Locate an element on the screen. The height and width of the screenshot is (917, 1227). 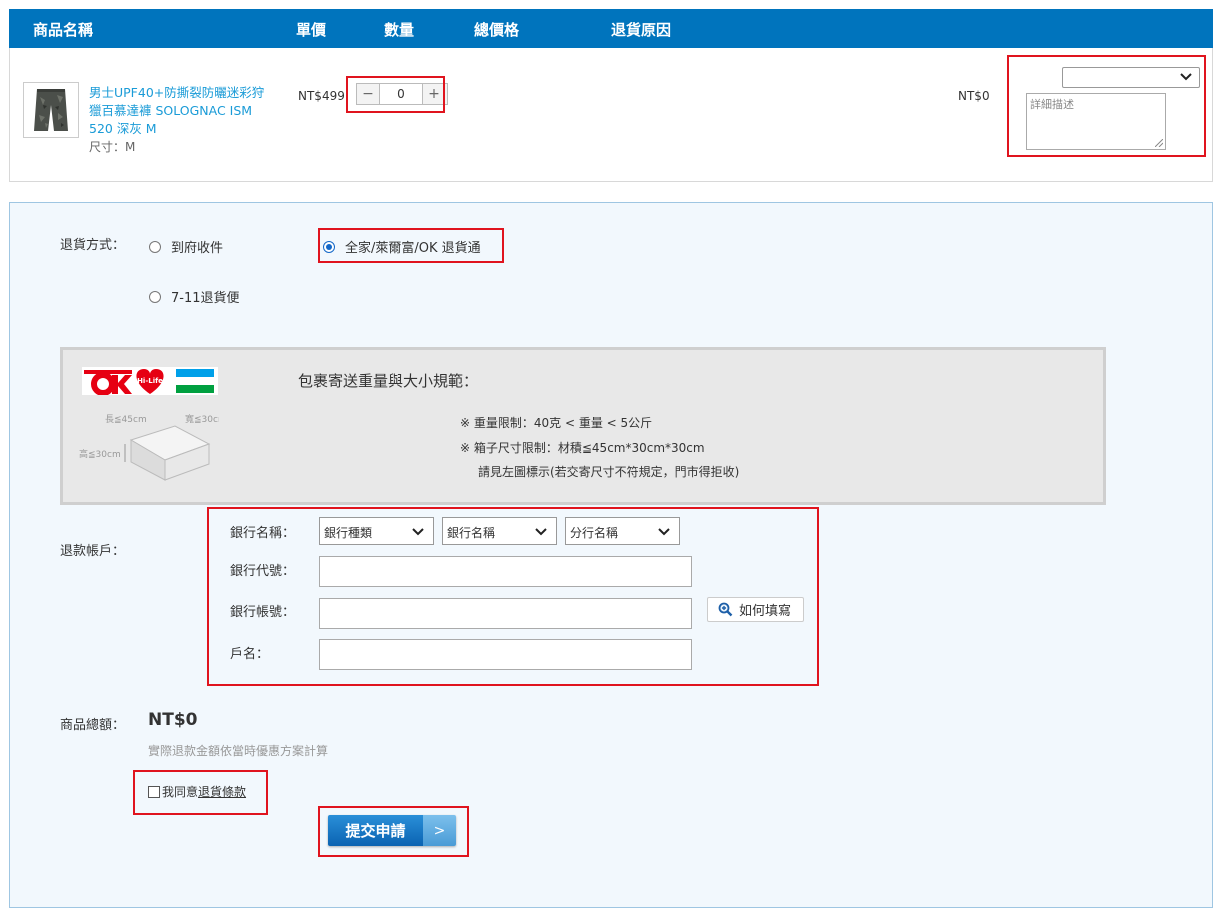
box-length-label: 長≦45cm is located at coordinates (126, 419).